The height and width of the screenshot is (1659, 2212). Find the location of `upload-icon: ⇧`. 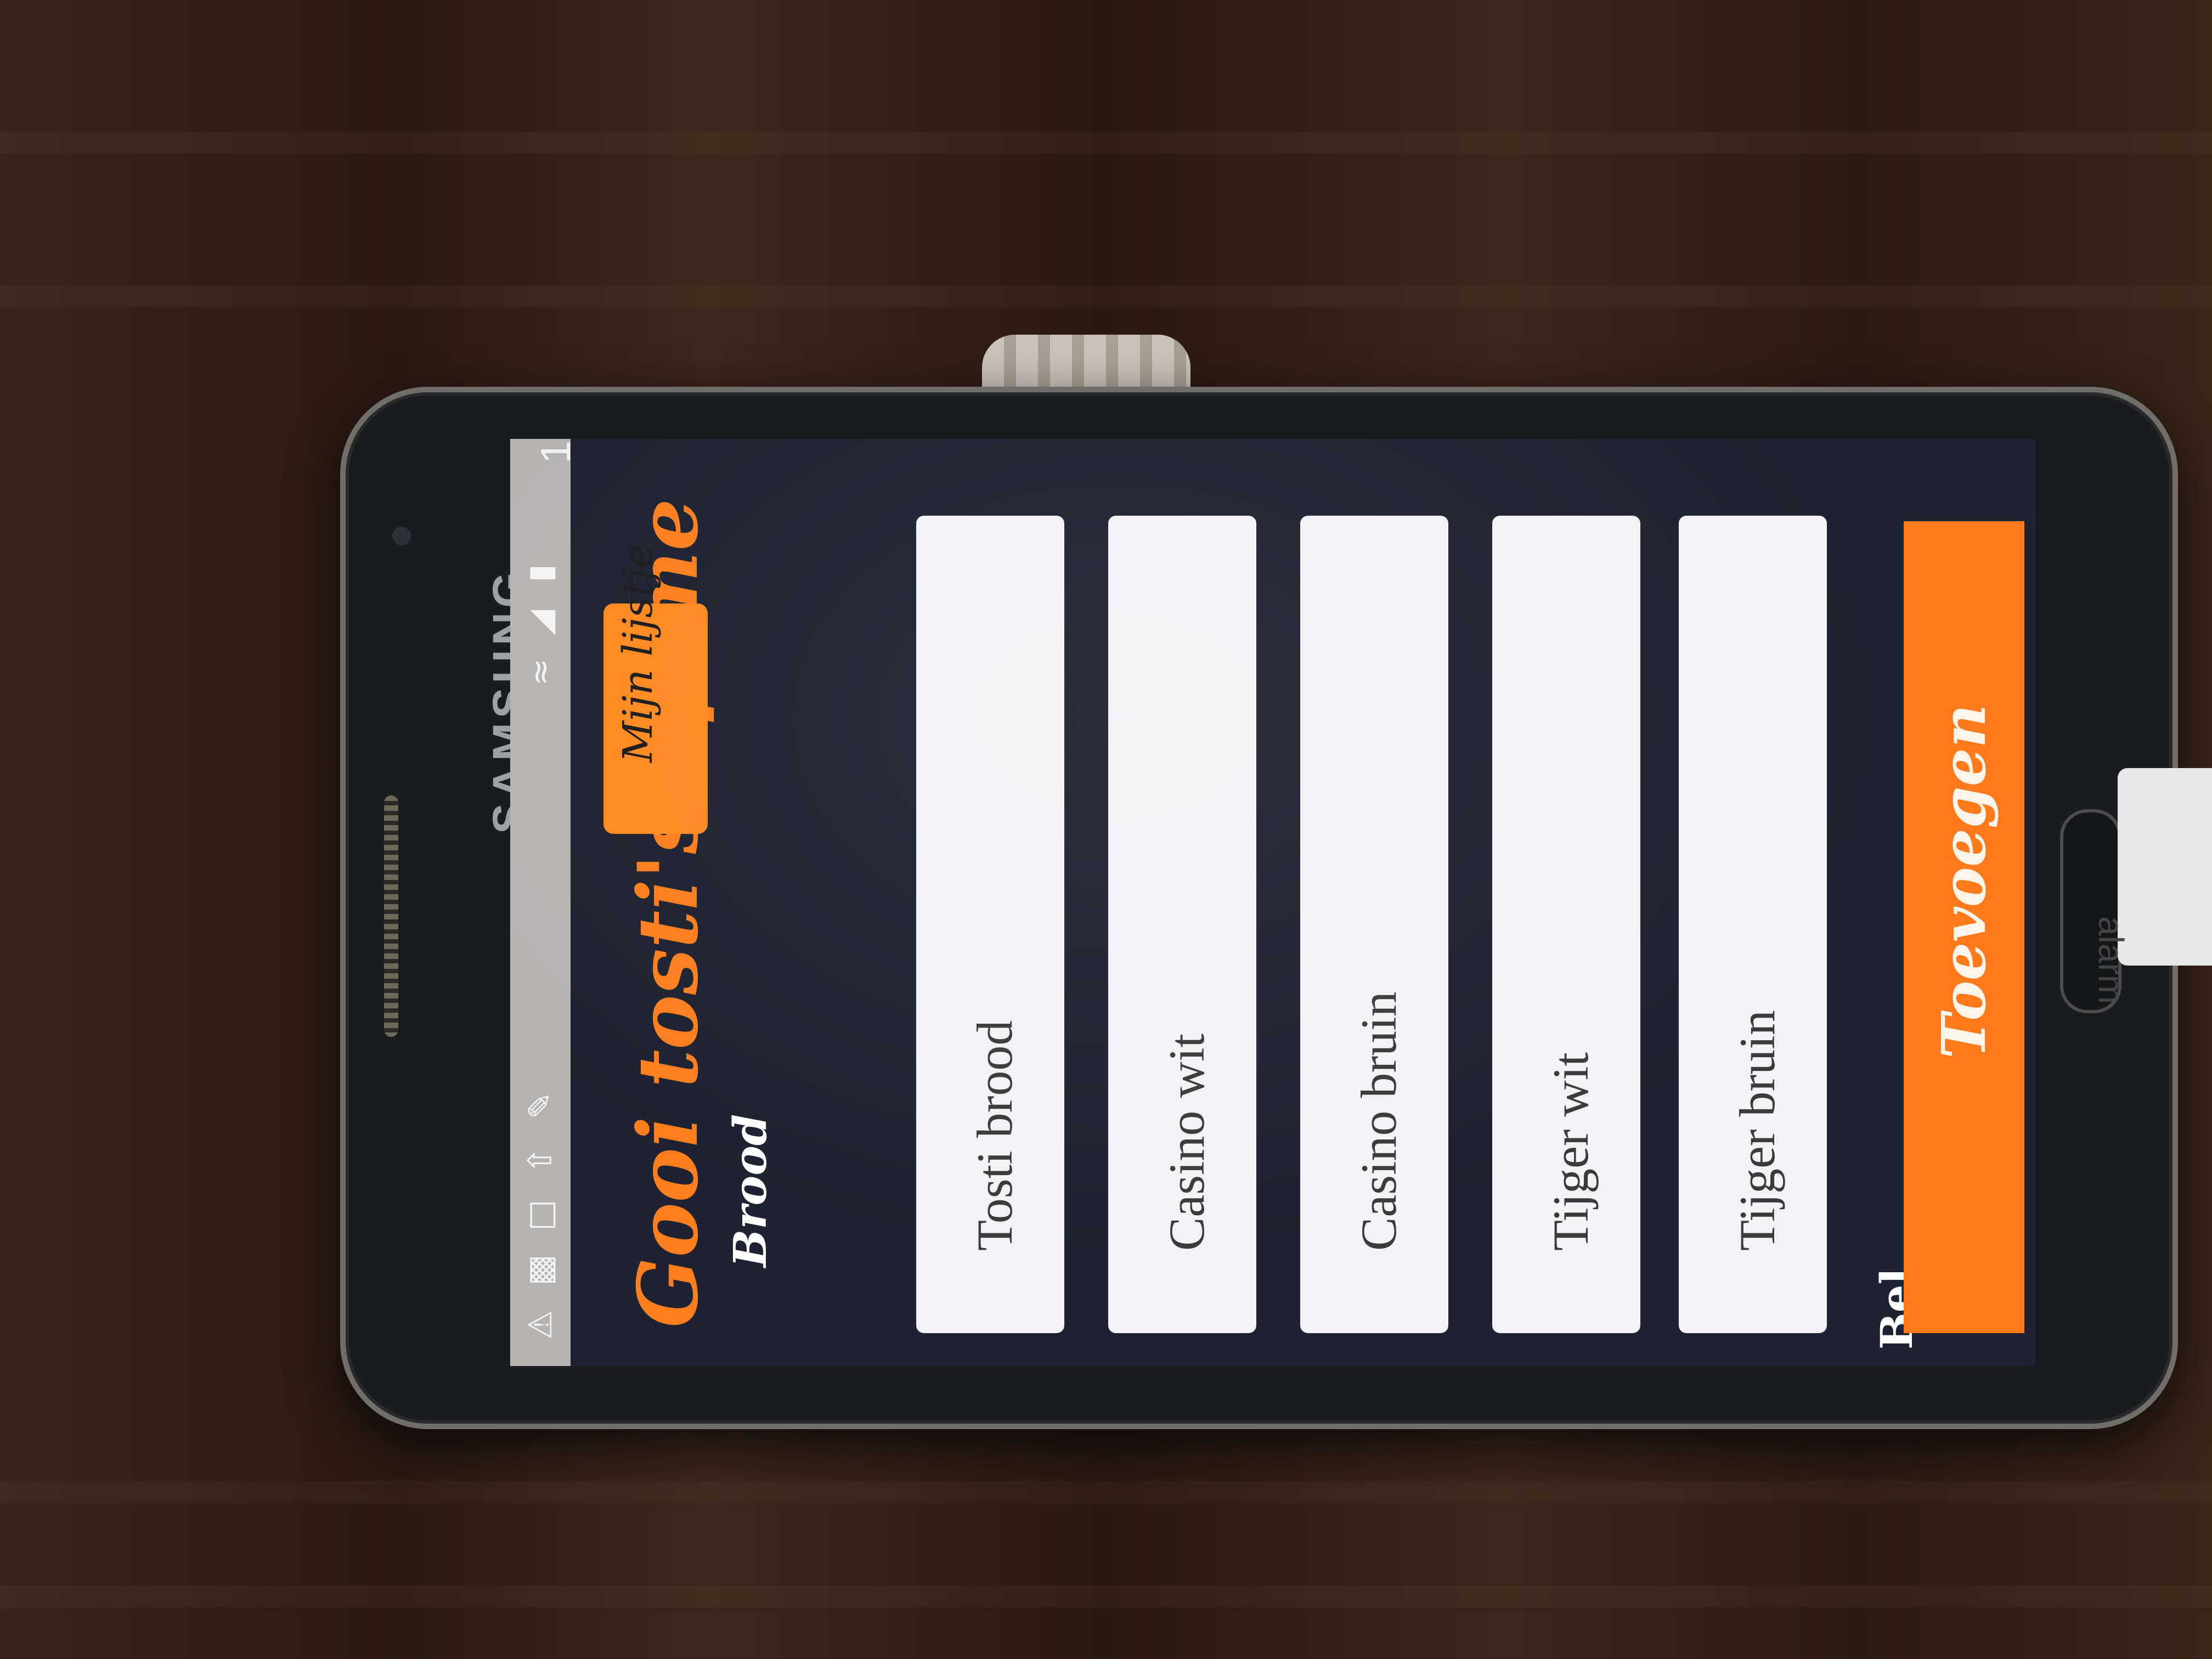

upload-icon: ⇧ is located at coordinates (540, 1160).